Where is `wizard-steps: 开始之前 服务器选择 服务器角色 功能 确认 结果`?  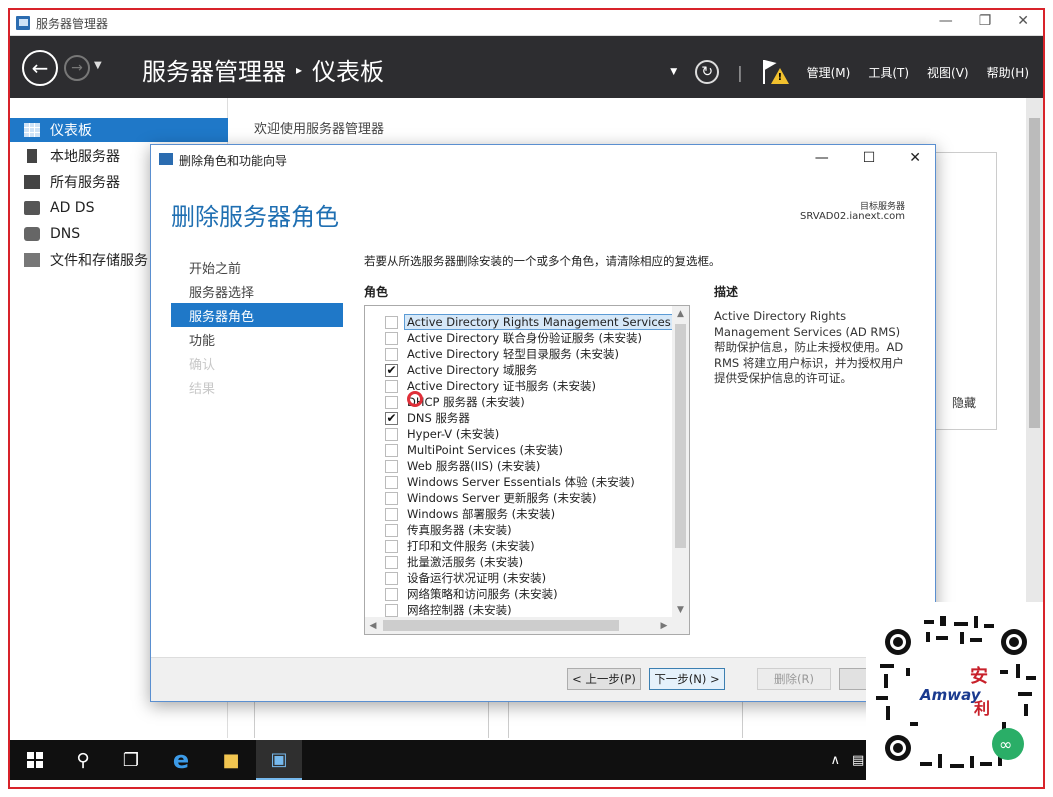
wizard-steps: 开始之前 服务器选择 服务器角色 功能 确认 结果 is located at coordinates (257, 327).